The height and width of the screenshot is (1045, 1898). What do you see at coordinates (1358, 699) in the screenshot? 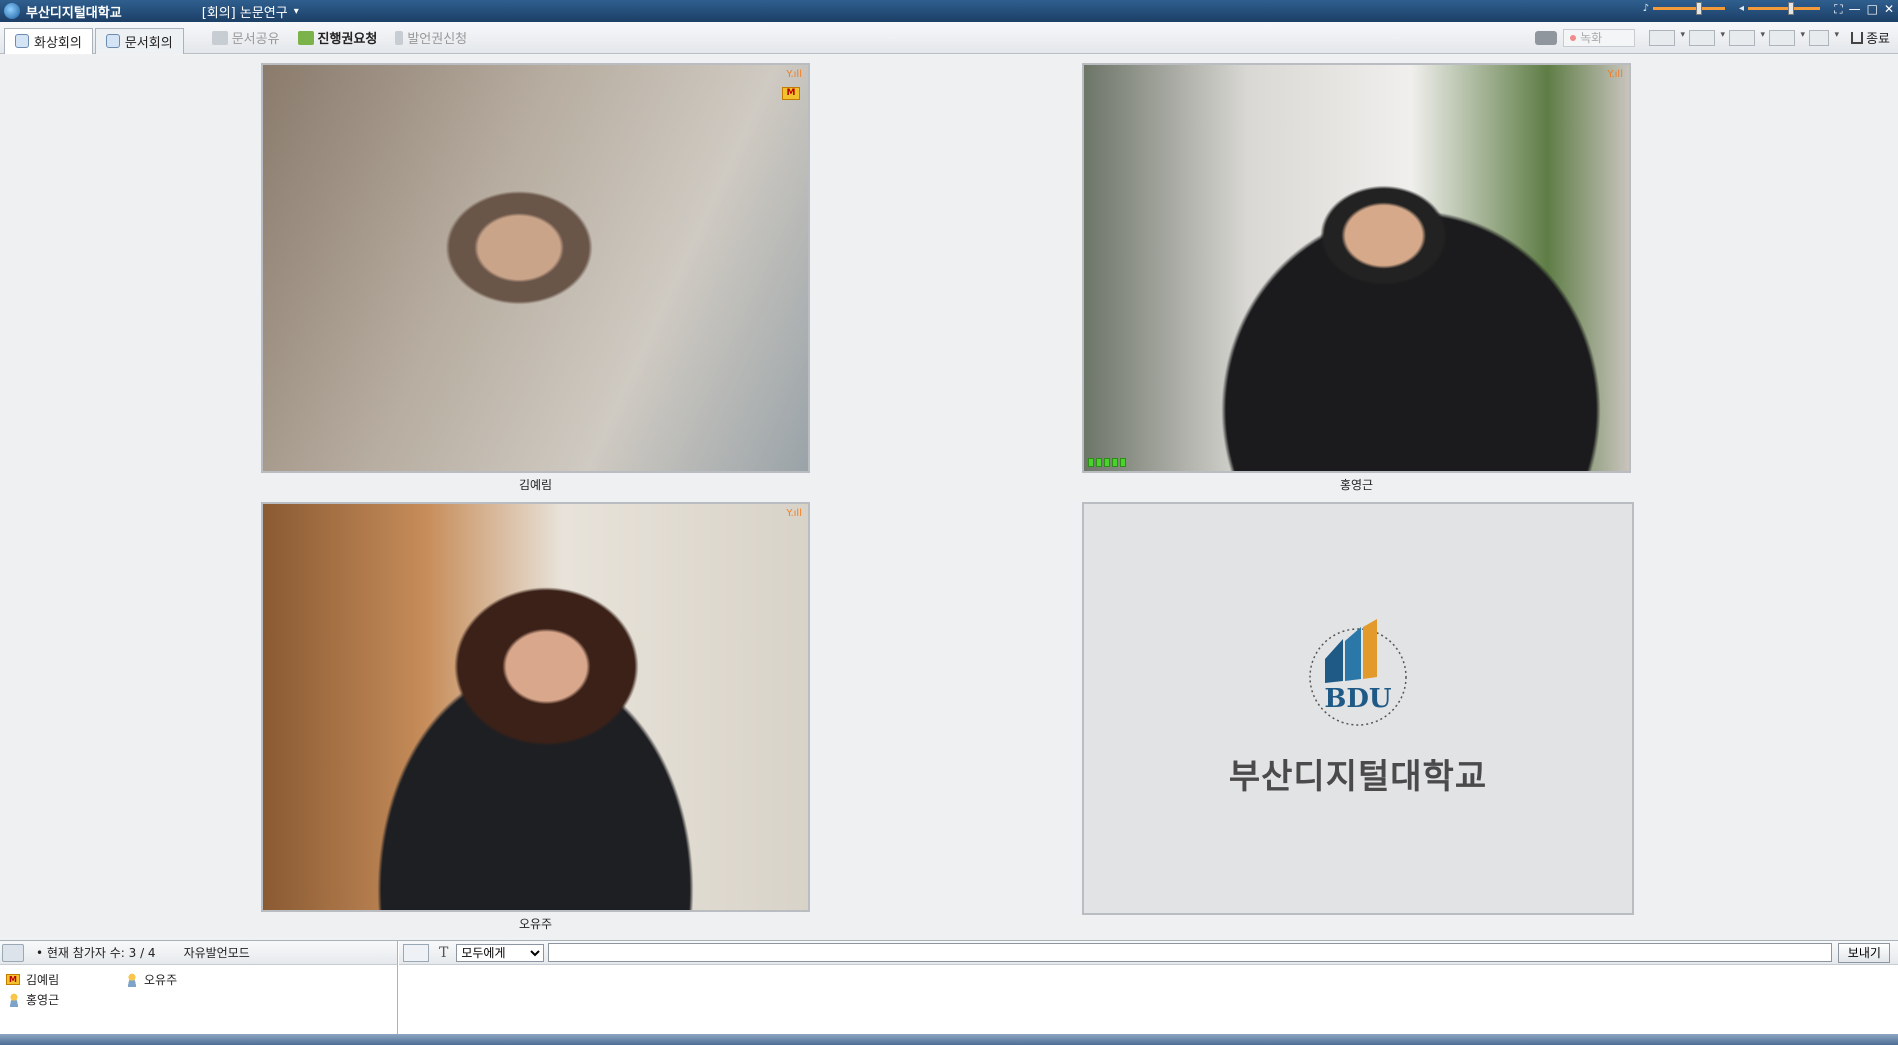
I see `bdu-logo-text: BDU` at bounding box center [1358, 699].